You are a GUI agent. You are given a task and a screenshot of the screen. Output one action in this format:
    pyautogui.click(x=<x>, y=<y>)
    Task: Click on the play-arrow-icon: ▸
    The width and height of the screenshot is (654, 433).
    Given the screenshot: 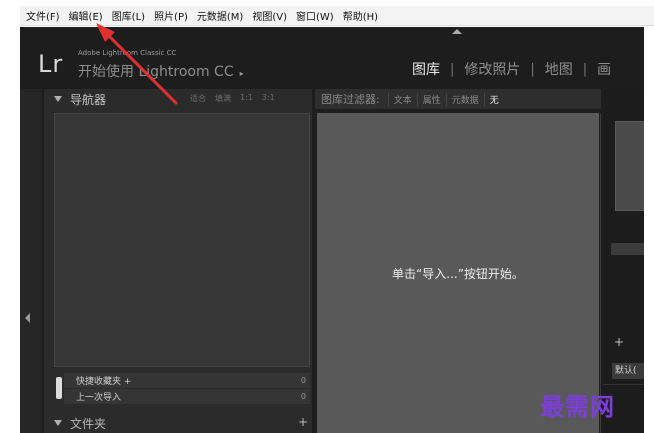 What is the action you would take?
    pyautogui.click(x=241, y=73)
    